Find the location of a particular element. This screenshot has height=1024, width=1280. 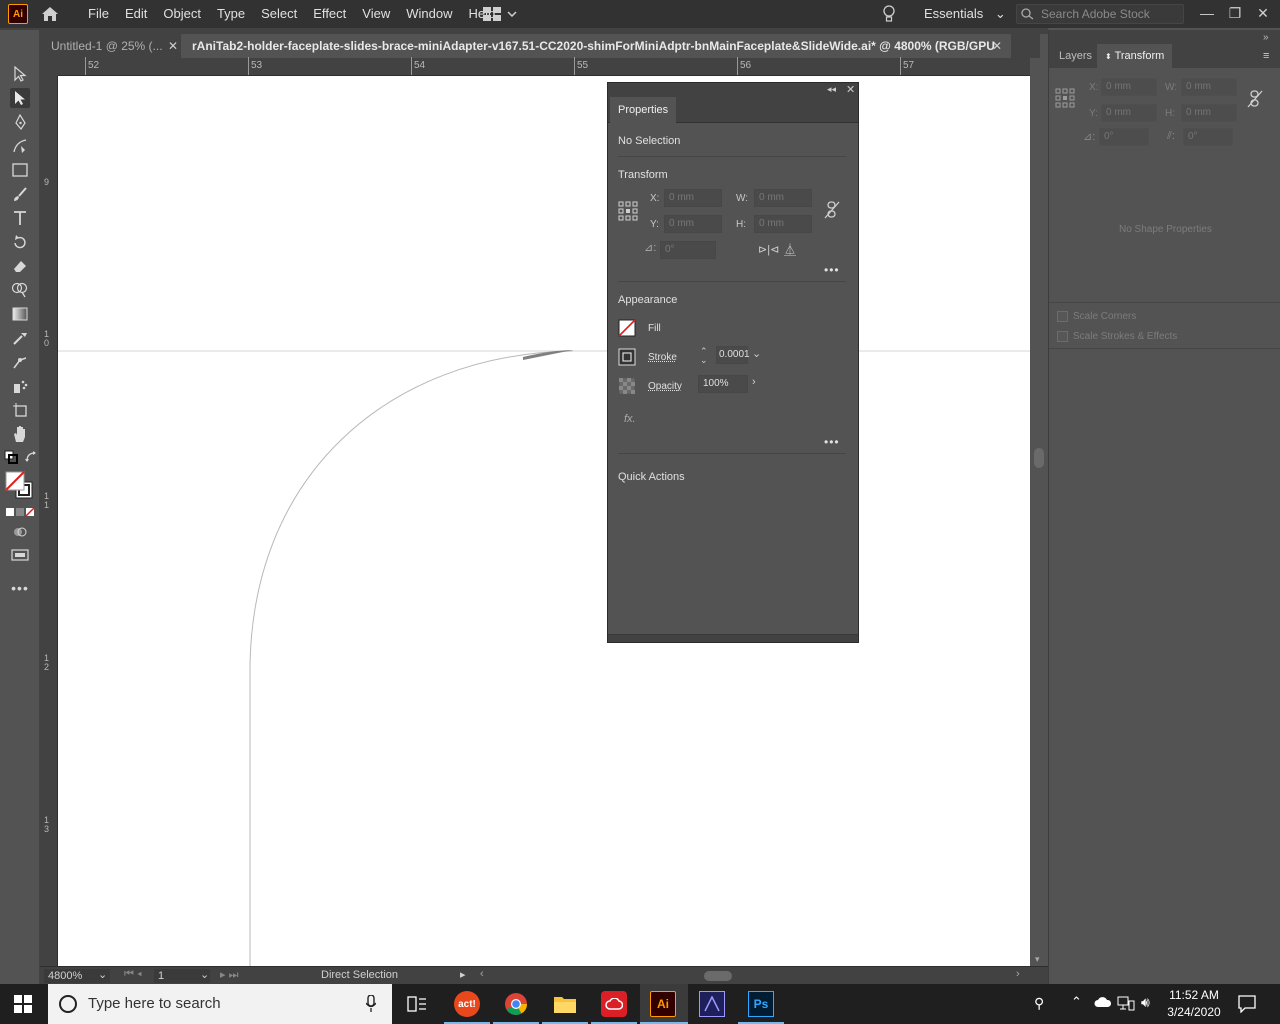

volume-icon: 🔊︎ is located at coordinates (1145, 1002).